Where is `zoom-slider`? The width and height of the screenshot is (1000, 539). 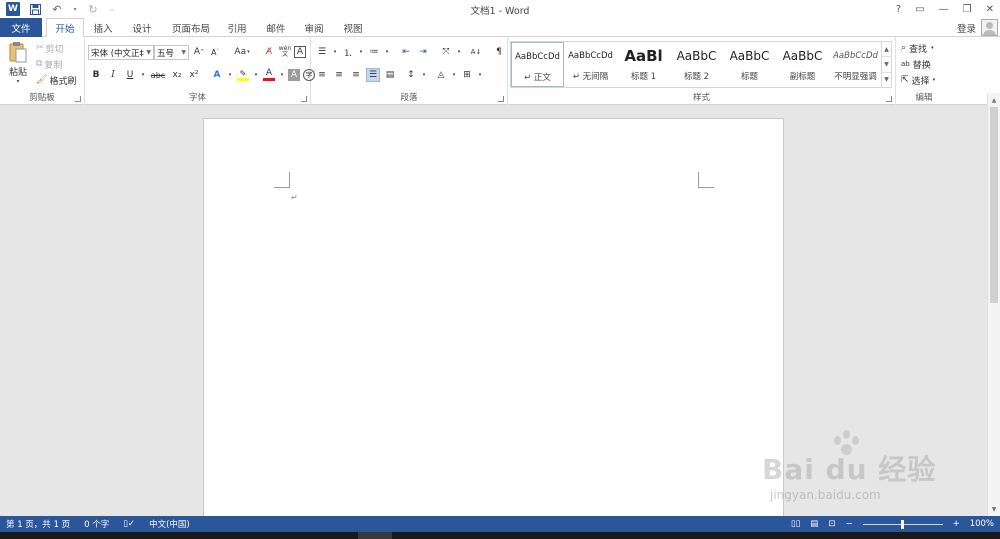 zoom-slider is located at coordinates (902, 524).